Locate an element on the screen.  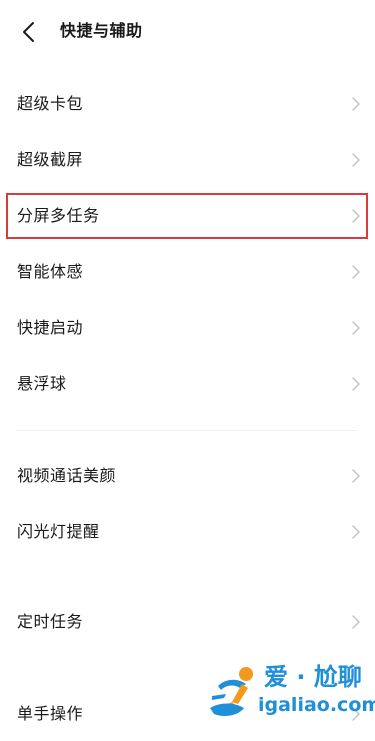
watermark: 爱 · 尬聊 igaliao.com is located at coordinates (291, 689).